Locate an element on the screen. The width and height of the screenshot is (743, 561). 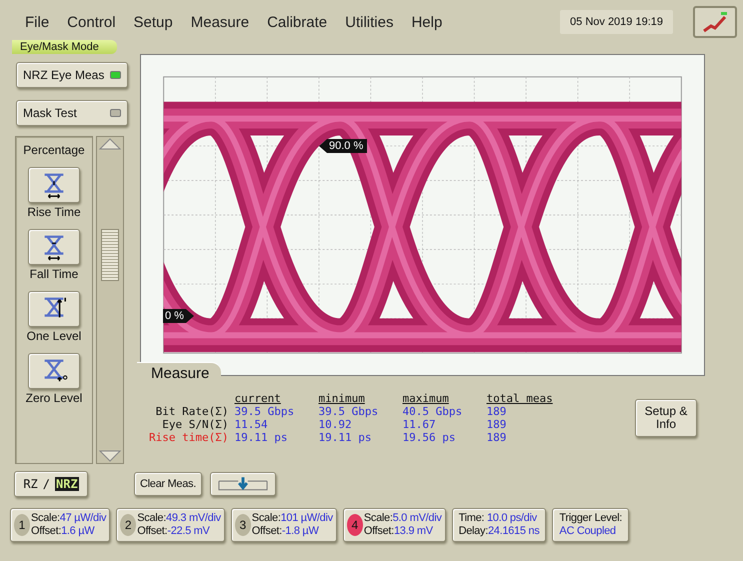
offset-value: -1.8 µW is located at coordinates (300, 531).